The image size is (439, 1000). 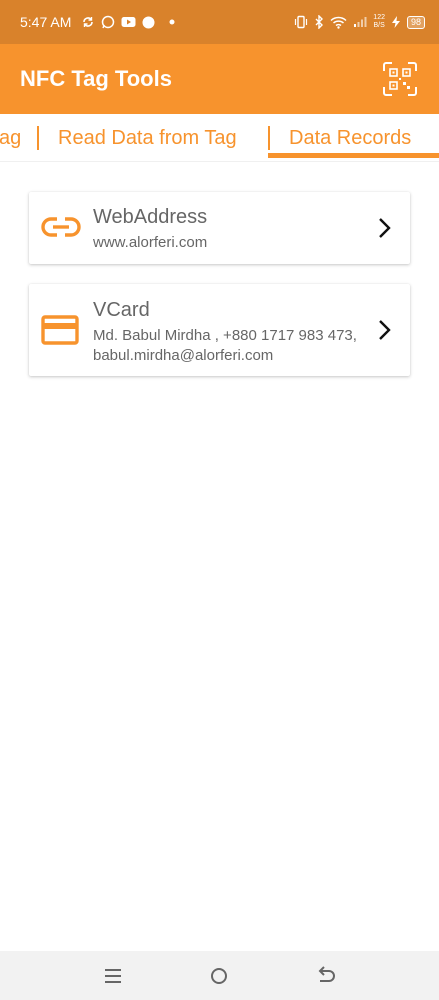 I want to click on link-icon, so click(x=61, y=229).